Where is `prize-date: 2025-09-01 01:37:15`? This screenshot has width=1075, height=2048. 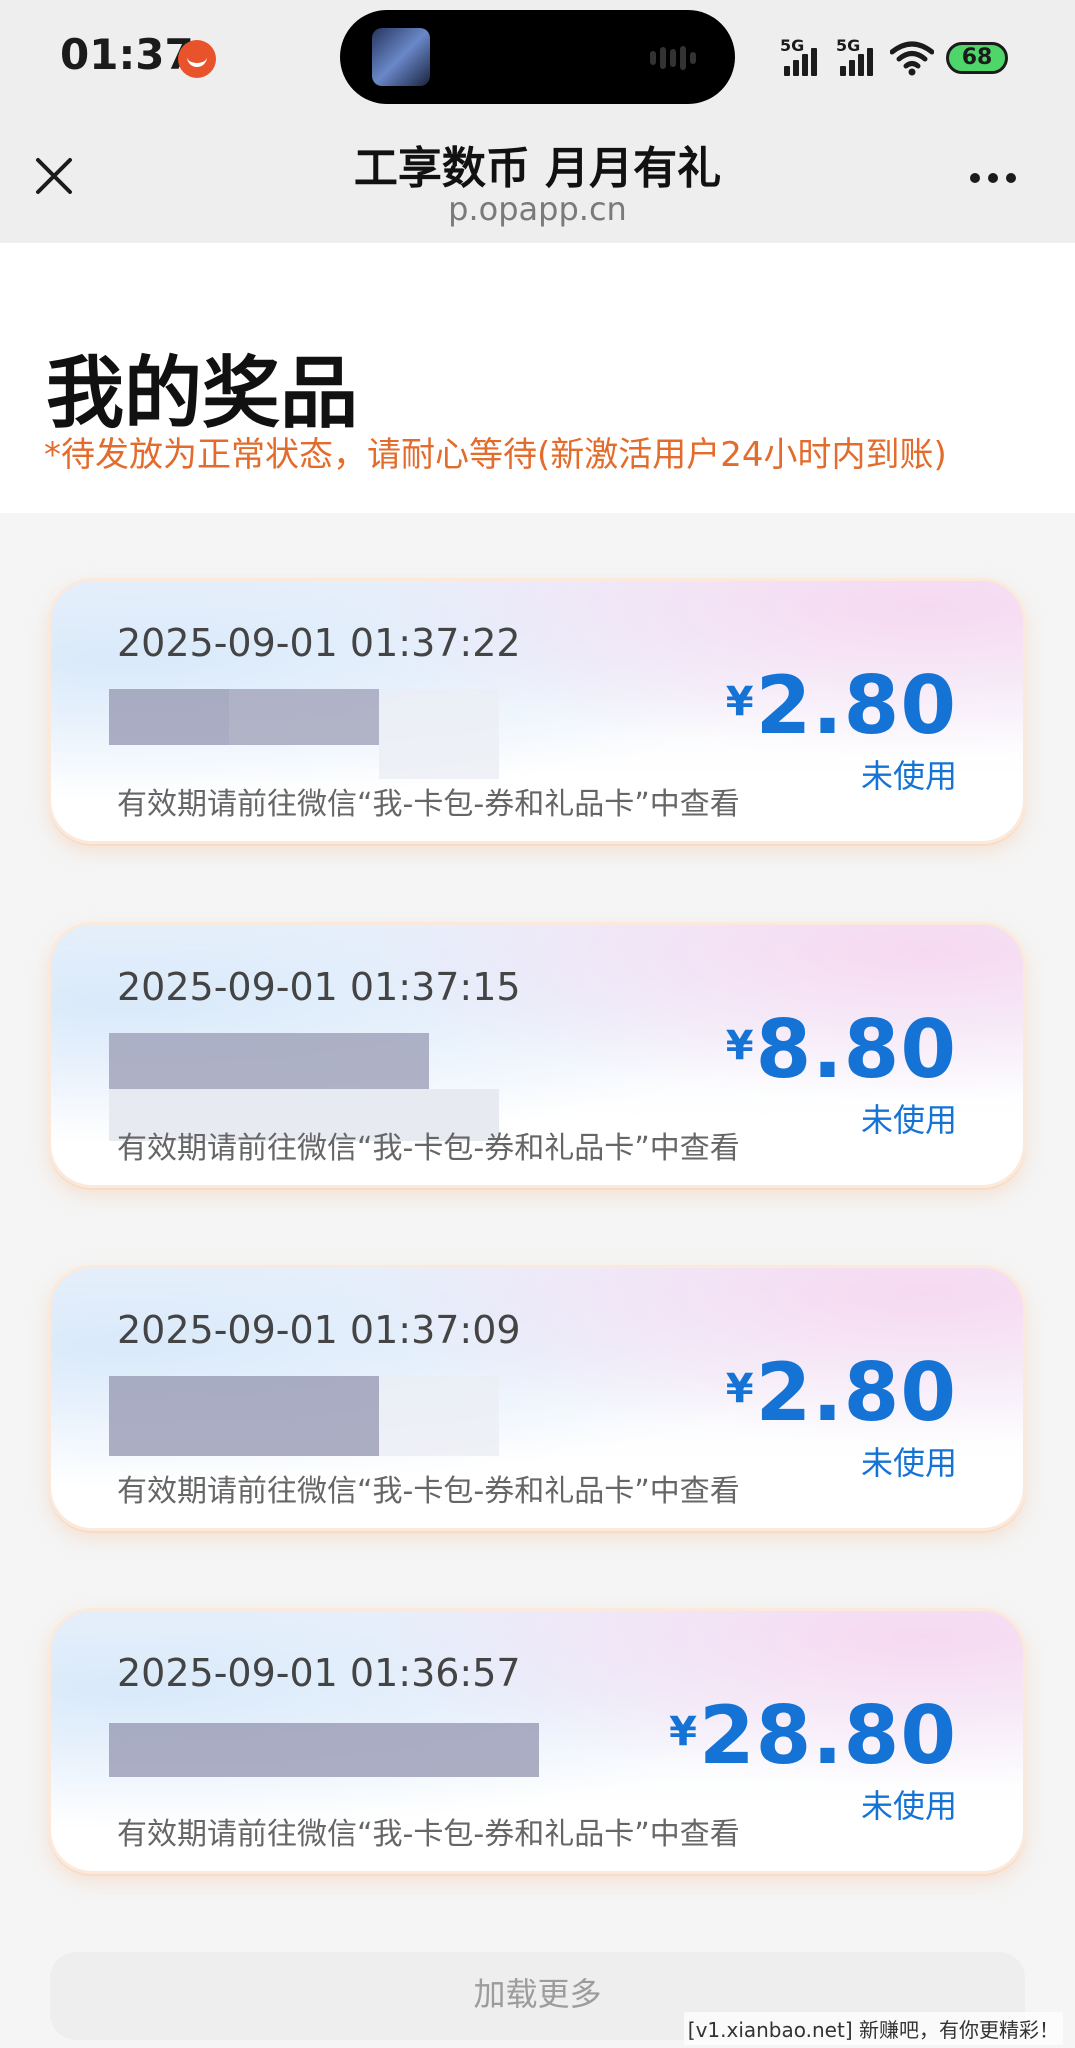 prize-date: 2025-09-01 01:37:15 is located at coordinates (319, 987).